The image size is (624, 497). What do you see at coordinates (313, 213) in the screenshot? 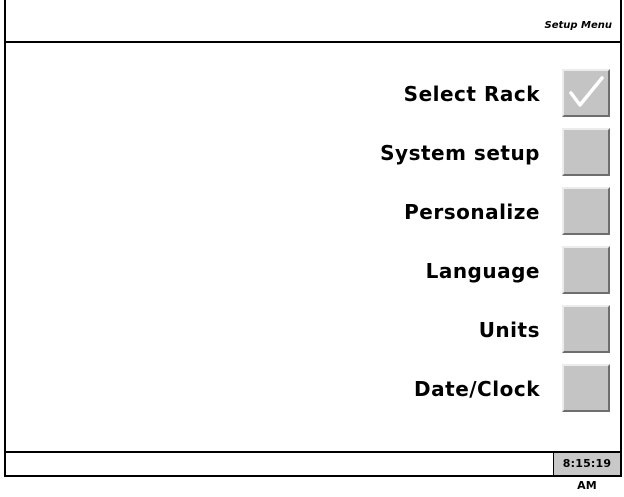
I see `menu-item-personalize: Personalize` at bounding box center [313, 213].